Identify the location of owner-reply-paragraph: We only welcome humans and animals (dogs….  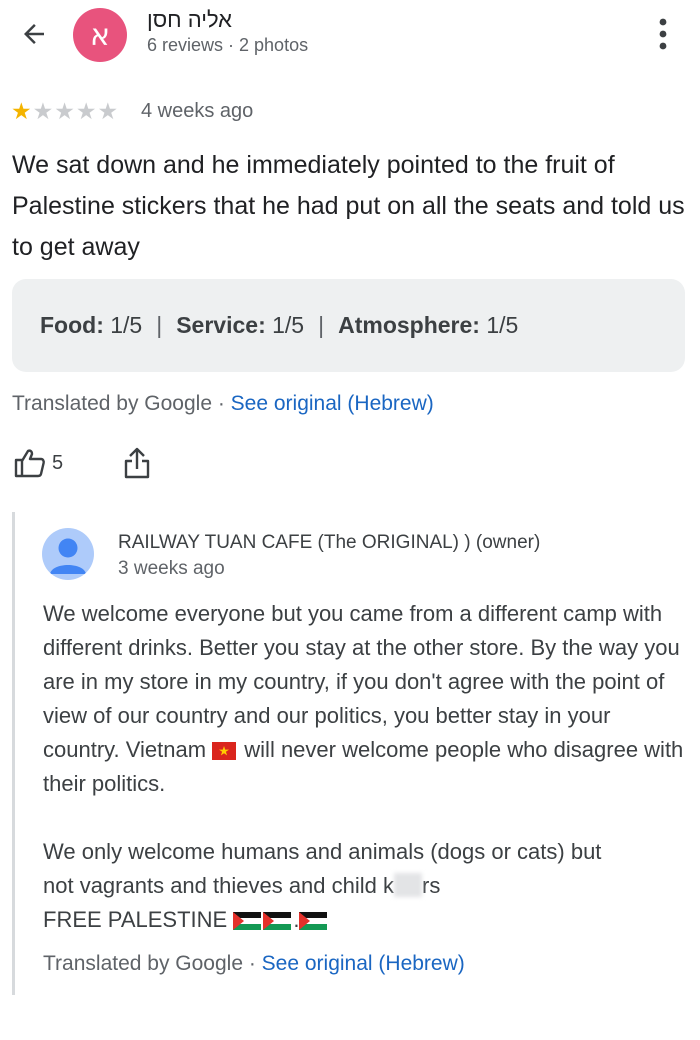
(322, 885).